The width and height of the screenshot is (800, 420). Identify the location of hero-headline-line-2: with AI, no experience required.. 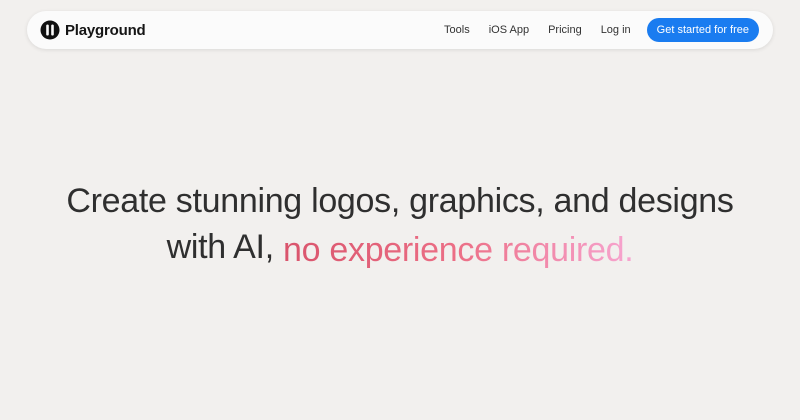
(400, 247).